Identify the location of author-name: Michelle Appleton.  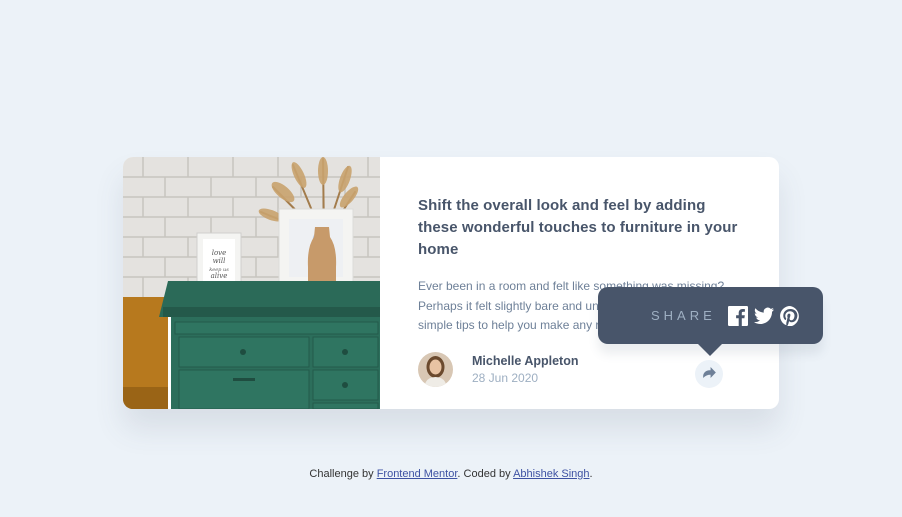
(525, 361).